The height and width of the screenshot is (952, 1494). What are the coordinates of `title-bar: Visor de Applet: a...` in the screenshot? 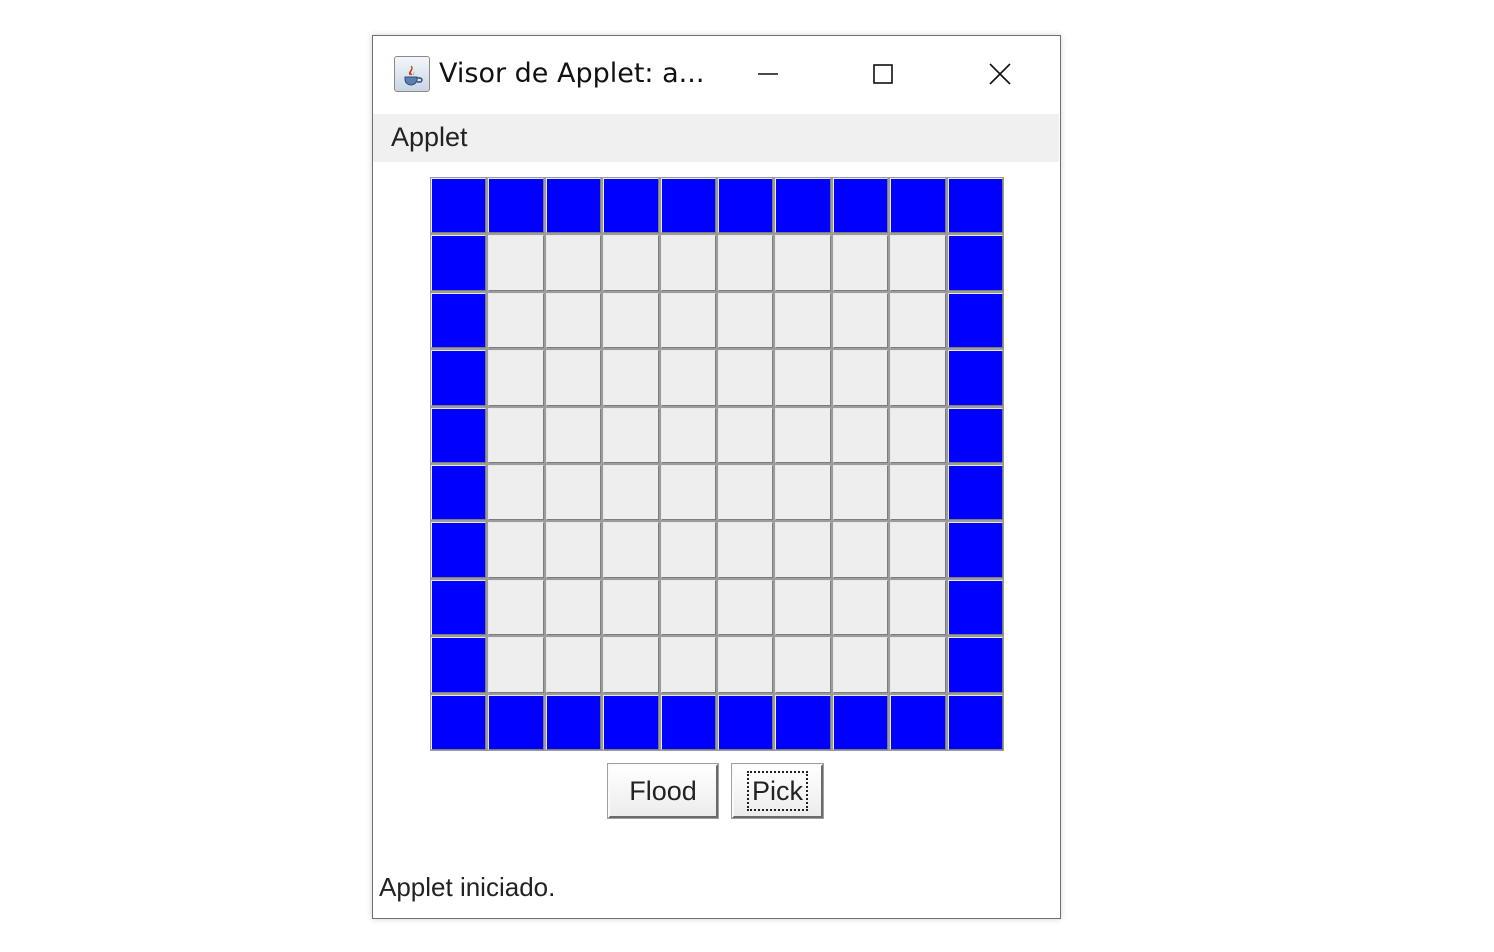 It's located at (716, 75).